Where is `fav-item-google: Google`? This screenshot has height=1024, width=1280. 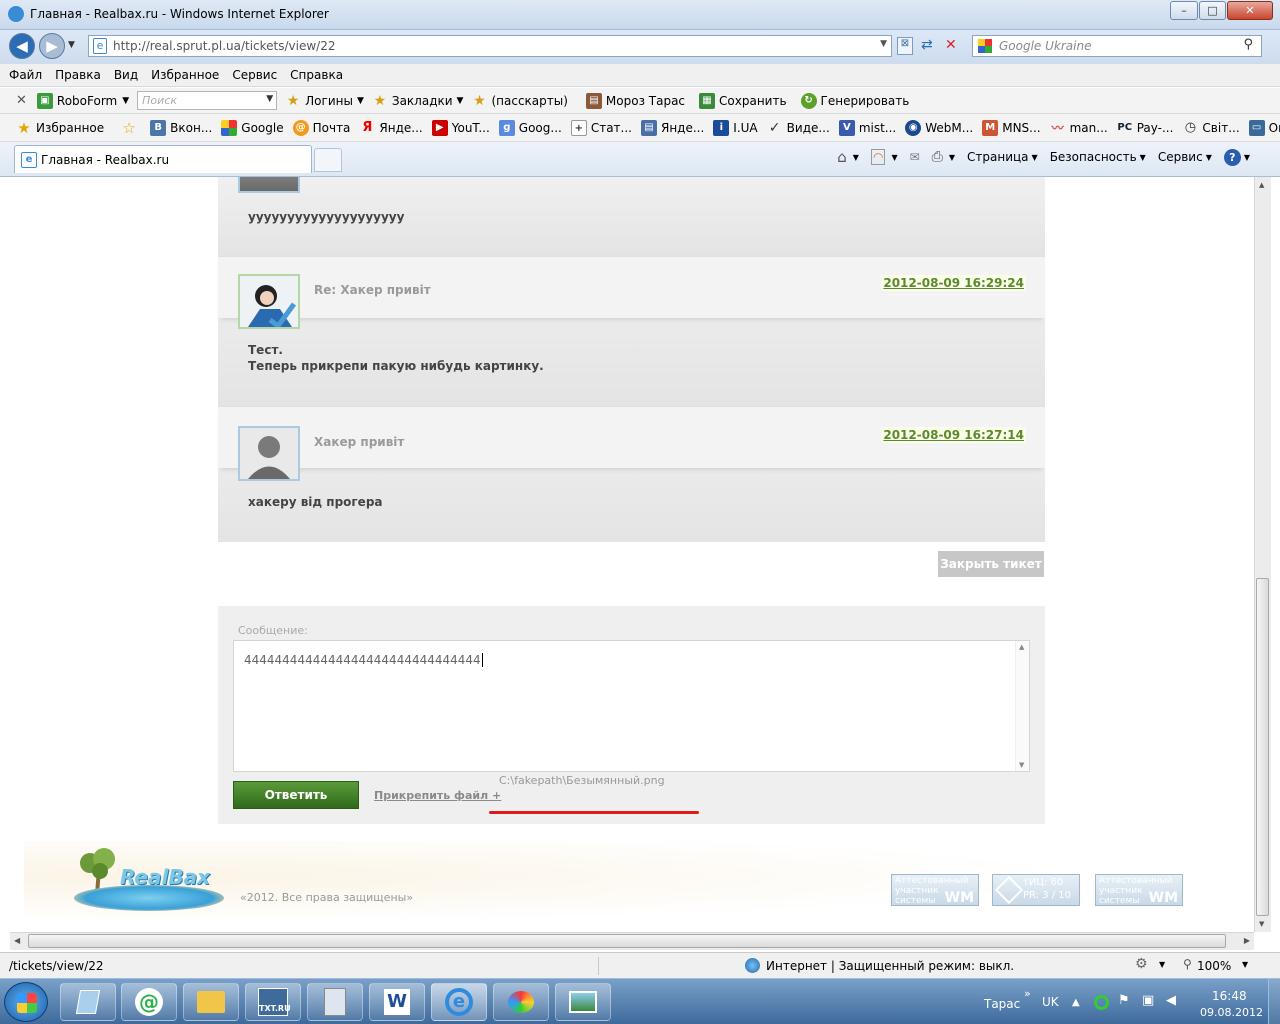 fav-item-google: Google is located at coordinates (252, 127).